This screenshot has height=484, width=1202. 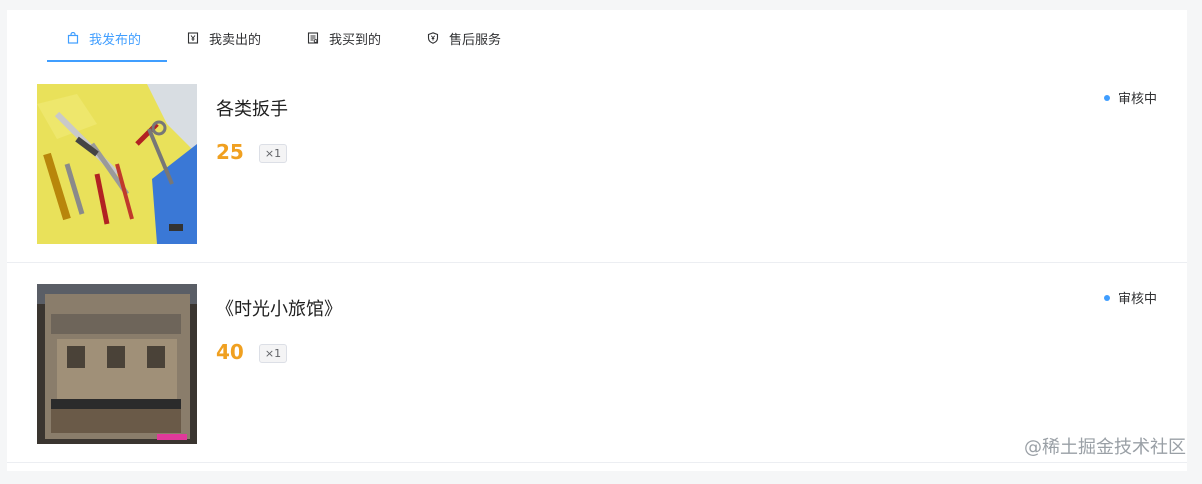 I want to click on tools-photo, so click(x=117, y=164).